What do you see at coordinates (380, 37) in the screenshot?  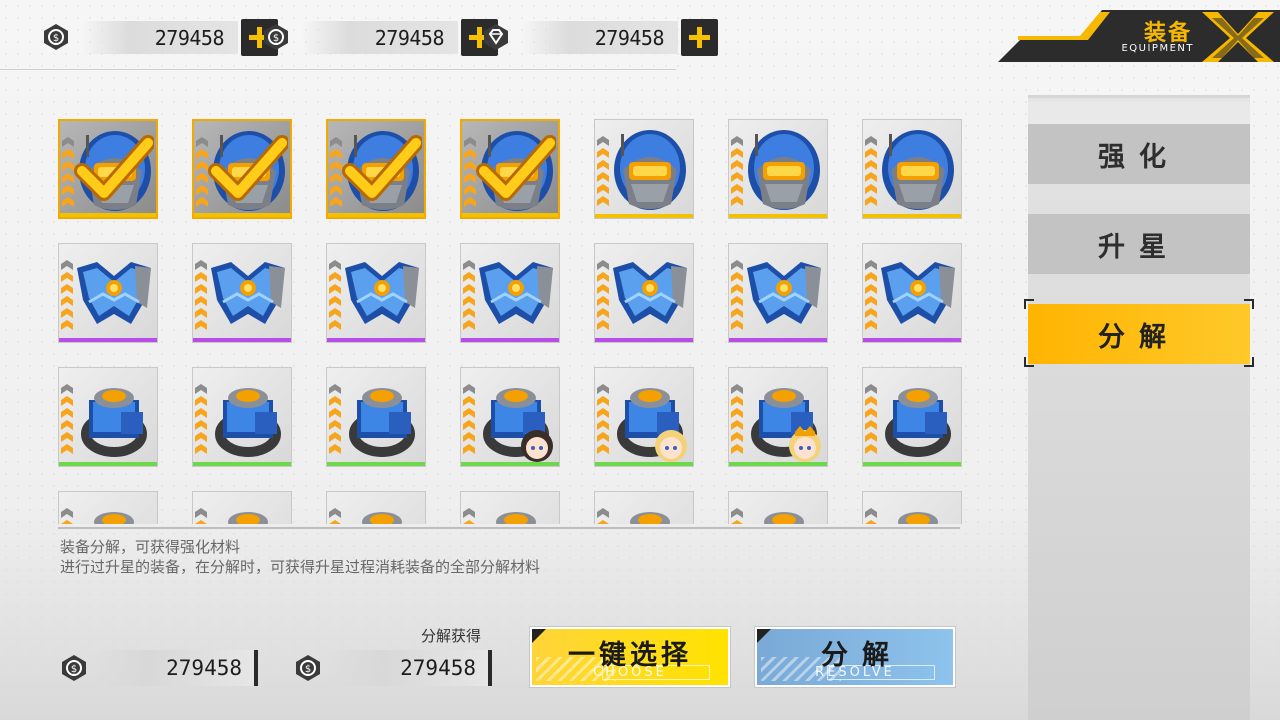 I see `currency-coin-2: $ 279458` at bounding box center [380, 37].